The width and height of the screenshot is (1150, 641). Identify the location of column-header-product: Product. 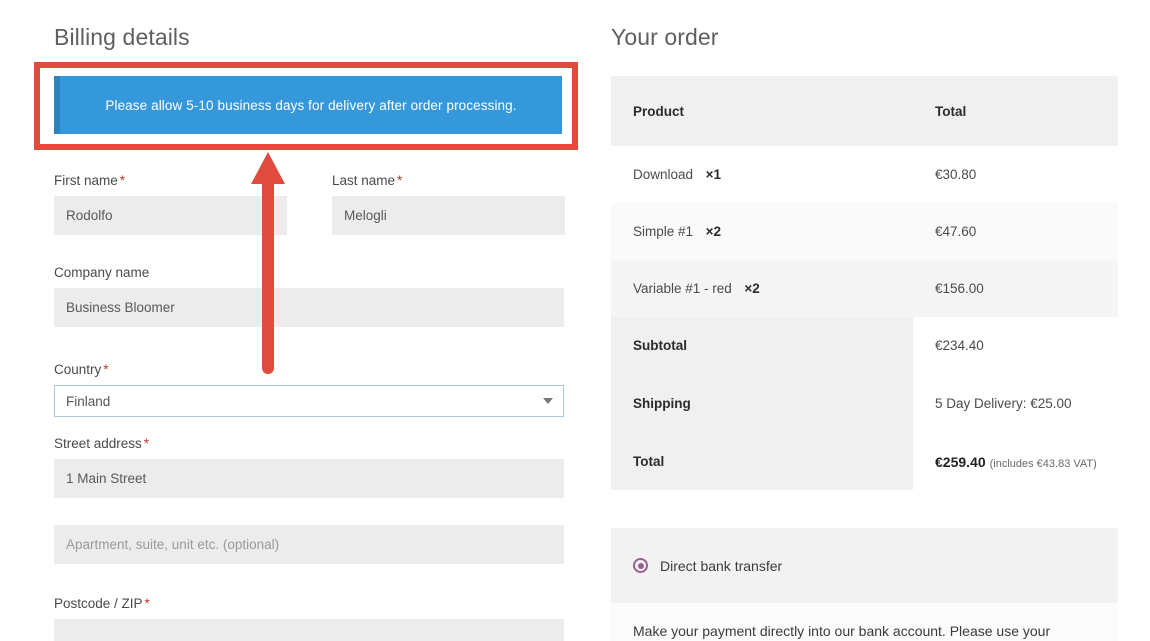
(659, 111).